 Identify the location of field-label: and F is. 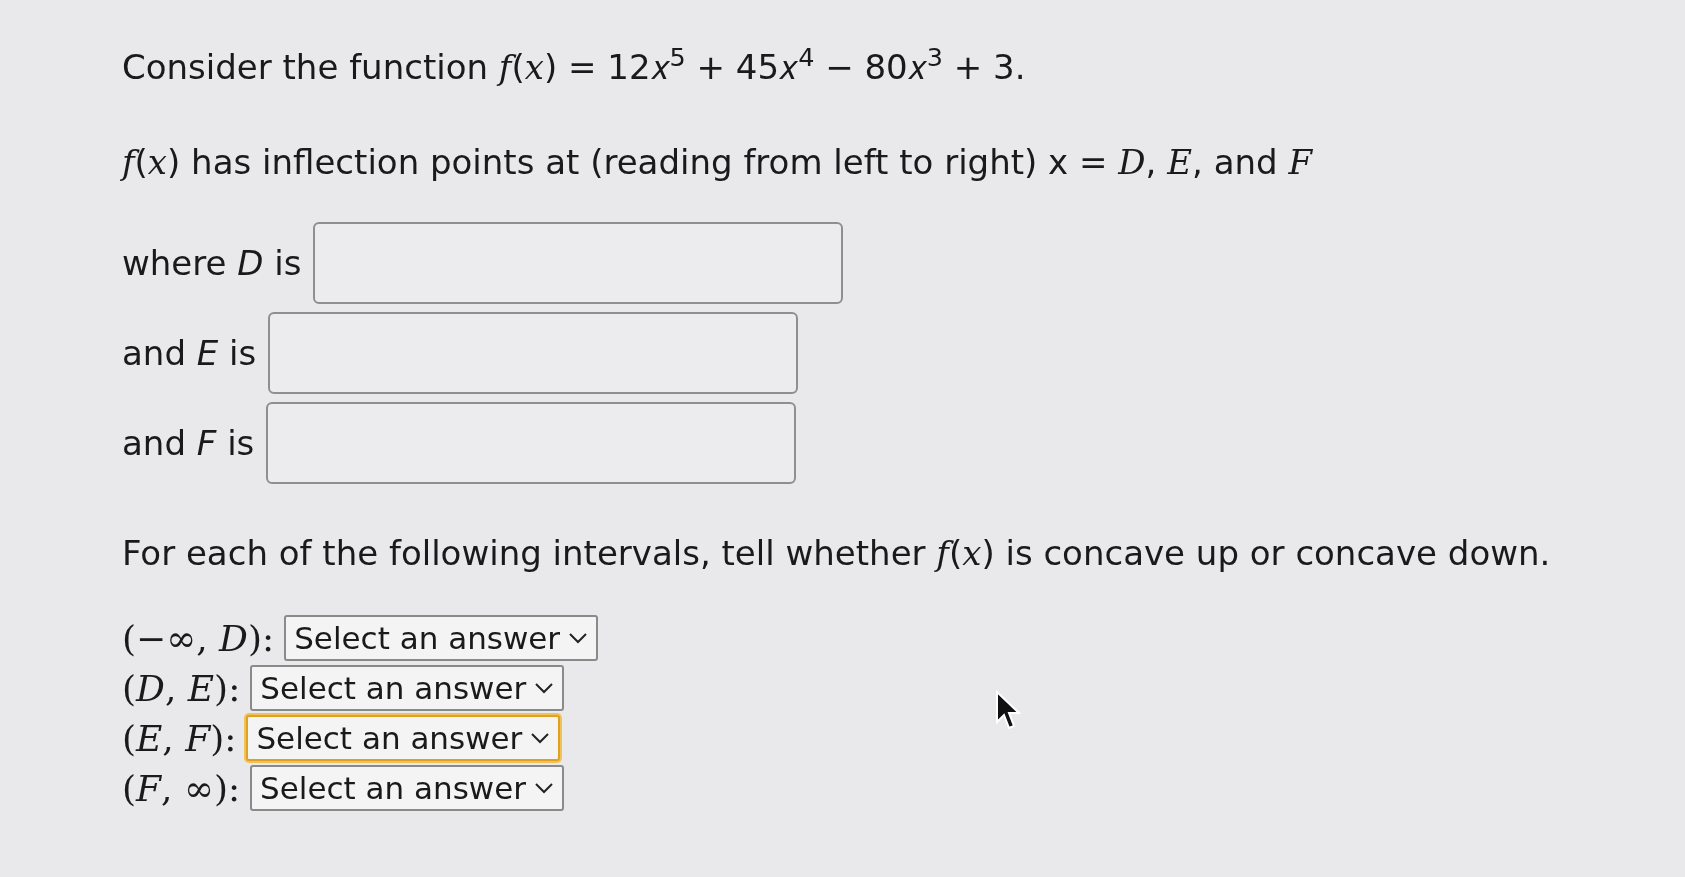
(188, 443).